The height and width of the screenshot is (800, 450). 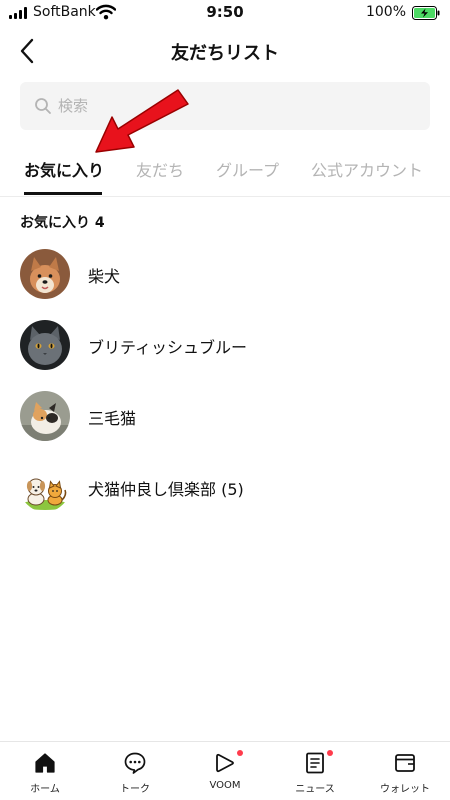 I want to click on nav-label: ホーム, so click(x=45, y=789).